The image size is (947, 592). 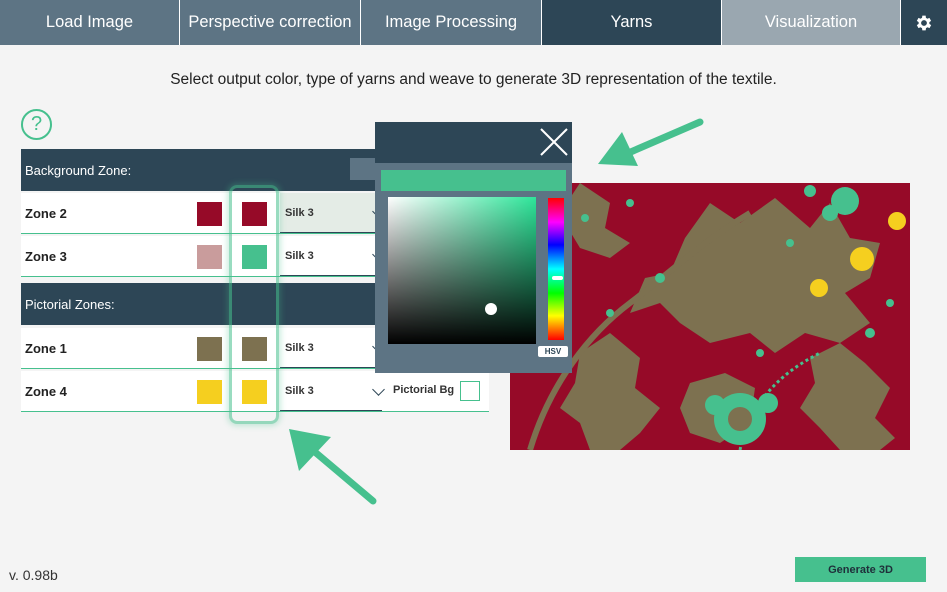 I want to click on gear-icon, so click(x=924, y=22).